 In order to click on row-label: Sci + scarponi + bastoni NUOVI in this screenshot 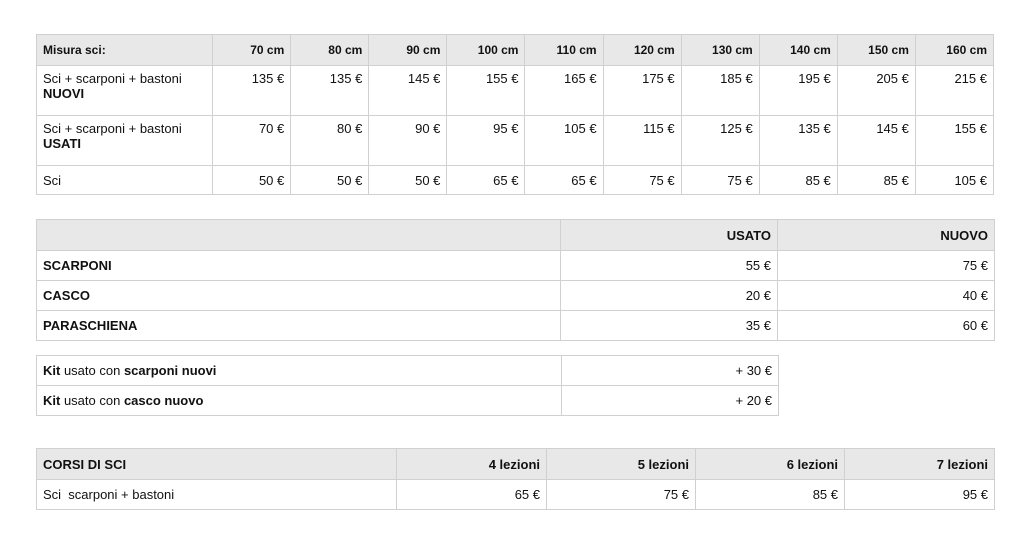, I will do `click(124, 90)`.